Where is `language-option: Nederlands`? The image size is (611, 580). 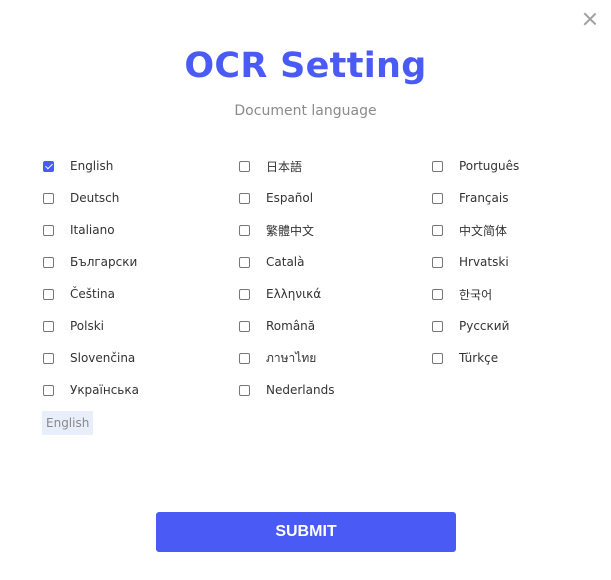
language-option: Nederlands is located at coordinates (286, 390).